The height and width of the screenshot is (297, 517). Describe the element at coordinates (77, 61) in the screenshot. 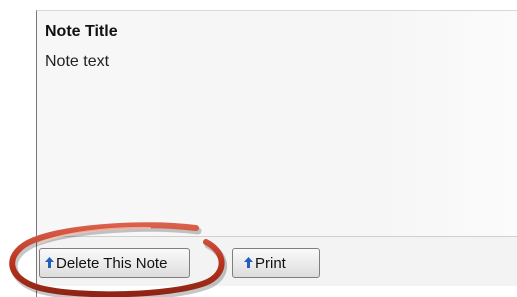

I see `note-body: Note text` at that location.